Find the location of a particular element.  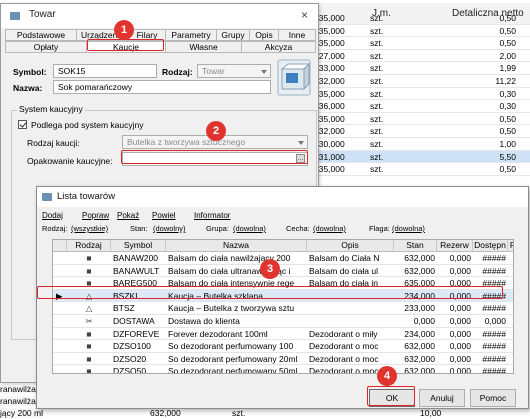

background-row: 235,000 szt. 0,30 is located at coordinates (421, 94).